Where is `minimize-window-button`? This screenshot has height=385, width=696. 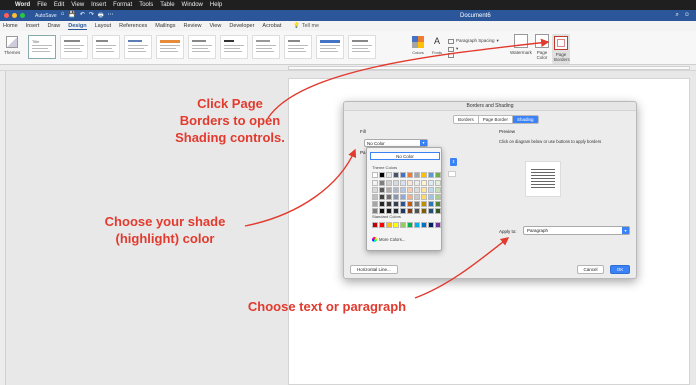 minimize-window-button is located at coordinates (14, 15).